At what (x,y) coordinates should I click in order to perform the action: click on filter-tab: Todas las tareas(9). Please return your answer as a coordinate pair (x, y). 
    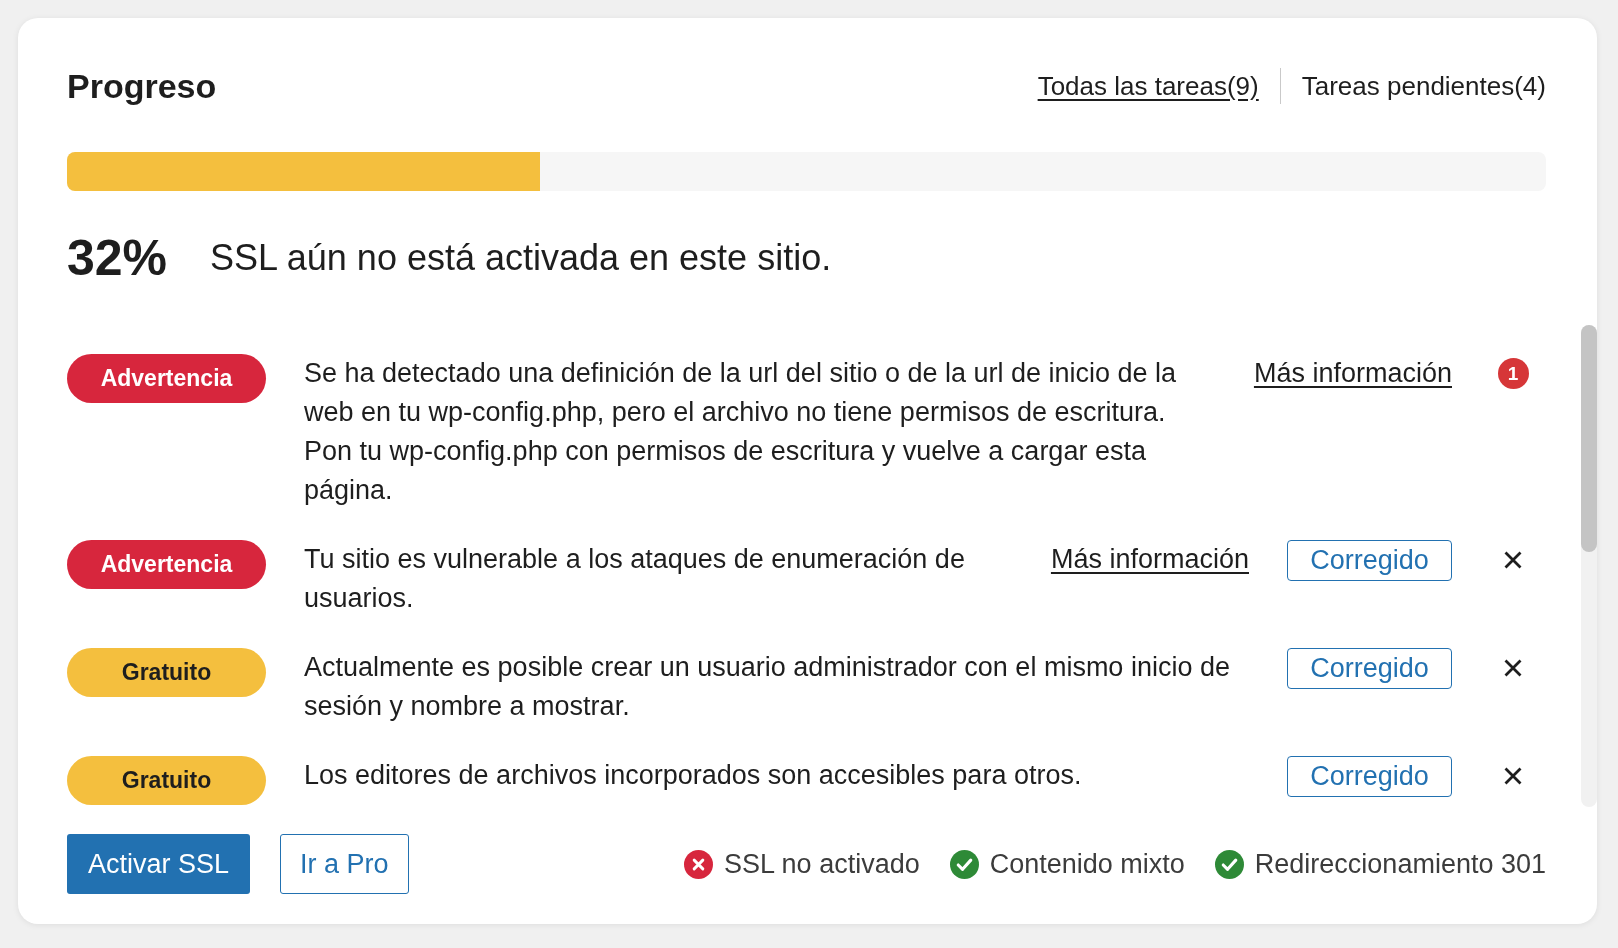
    Looking at the image, I should click on (1148, 86).